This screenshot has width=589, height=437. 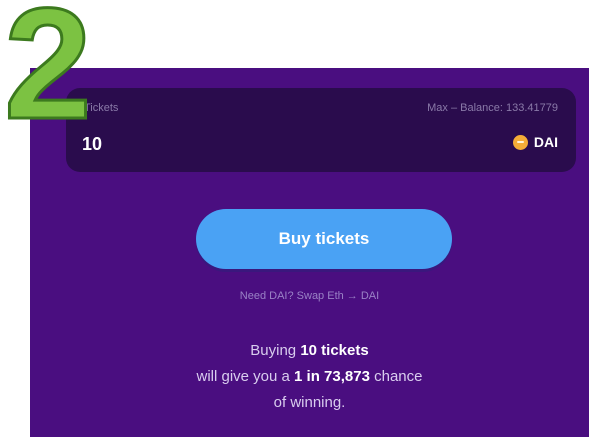 I want to click on summary-line-2: will give you a 1 in 73,873 chance, so click(x=309, y=376).